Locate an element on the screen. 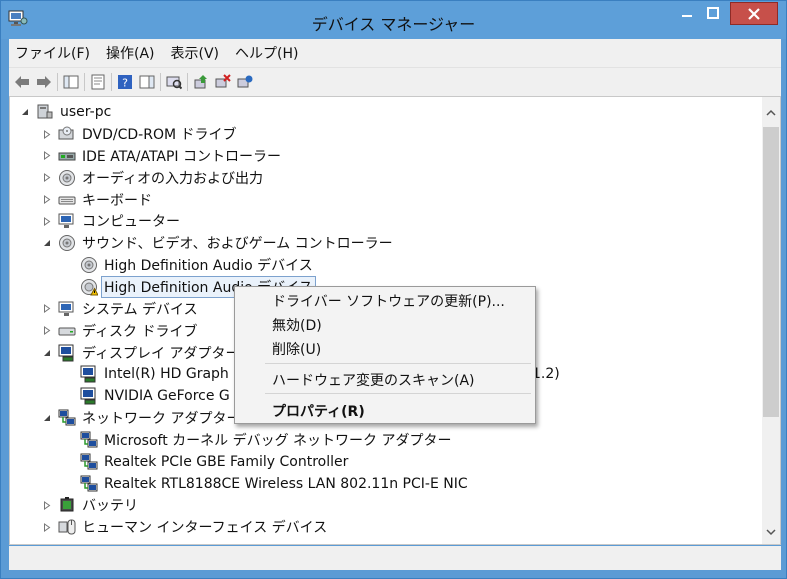 The width and height of the screenshot is (787, 579). close-button is located at coordinates (754, 13).